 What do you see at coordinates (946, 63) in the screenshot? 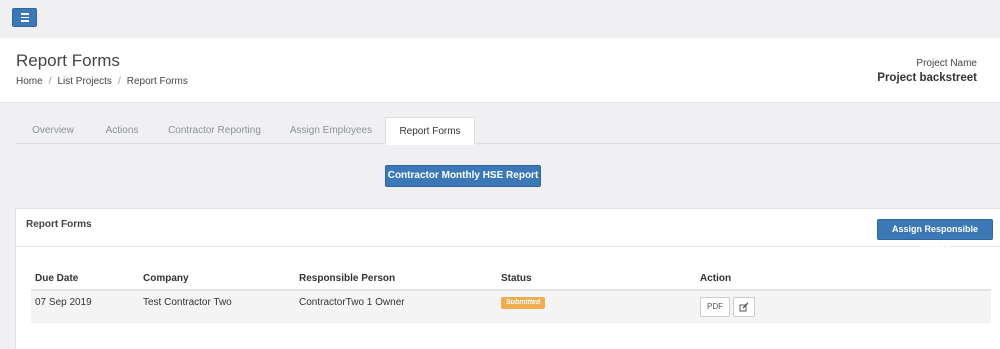
I see `project-name-label: Project Name` at bounding box center [946, 63].